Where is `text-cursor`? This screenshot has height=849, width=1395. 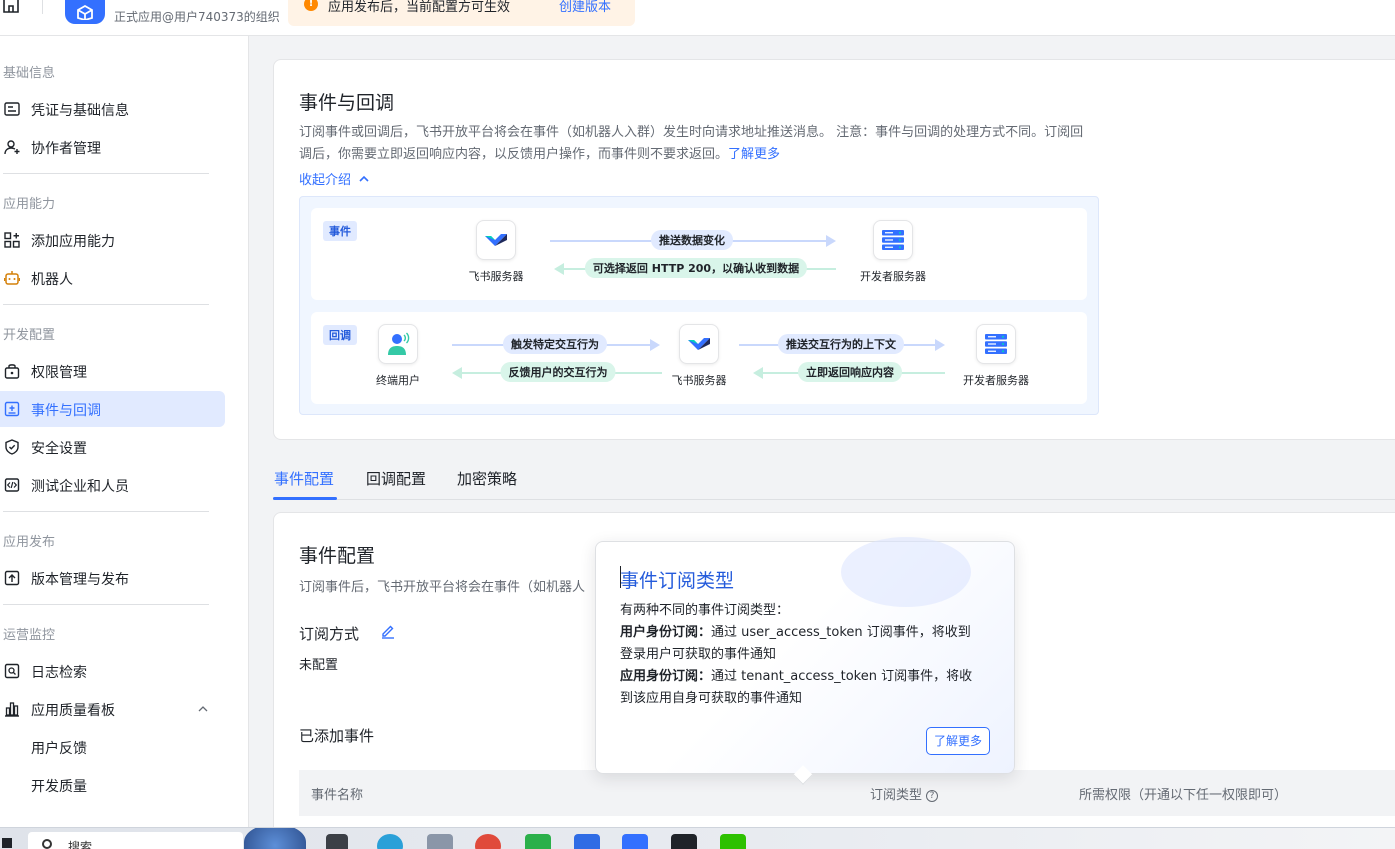
text-cursor is located at coordinates (620, 577).